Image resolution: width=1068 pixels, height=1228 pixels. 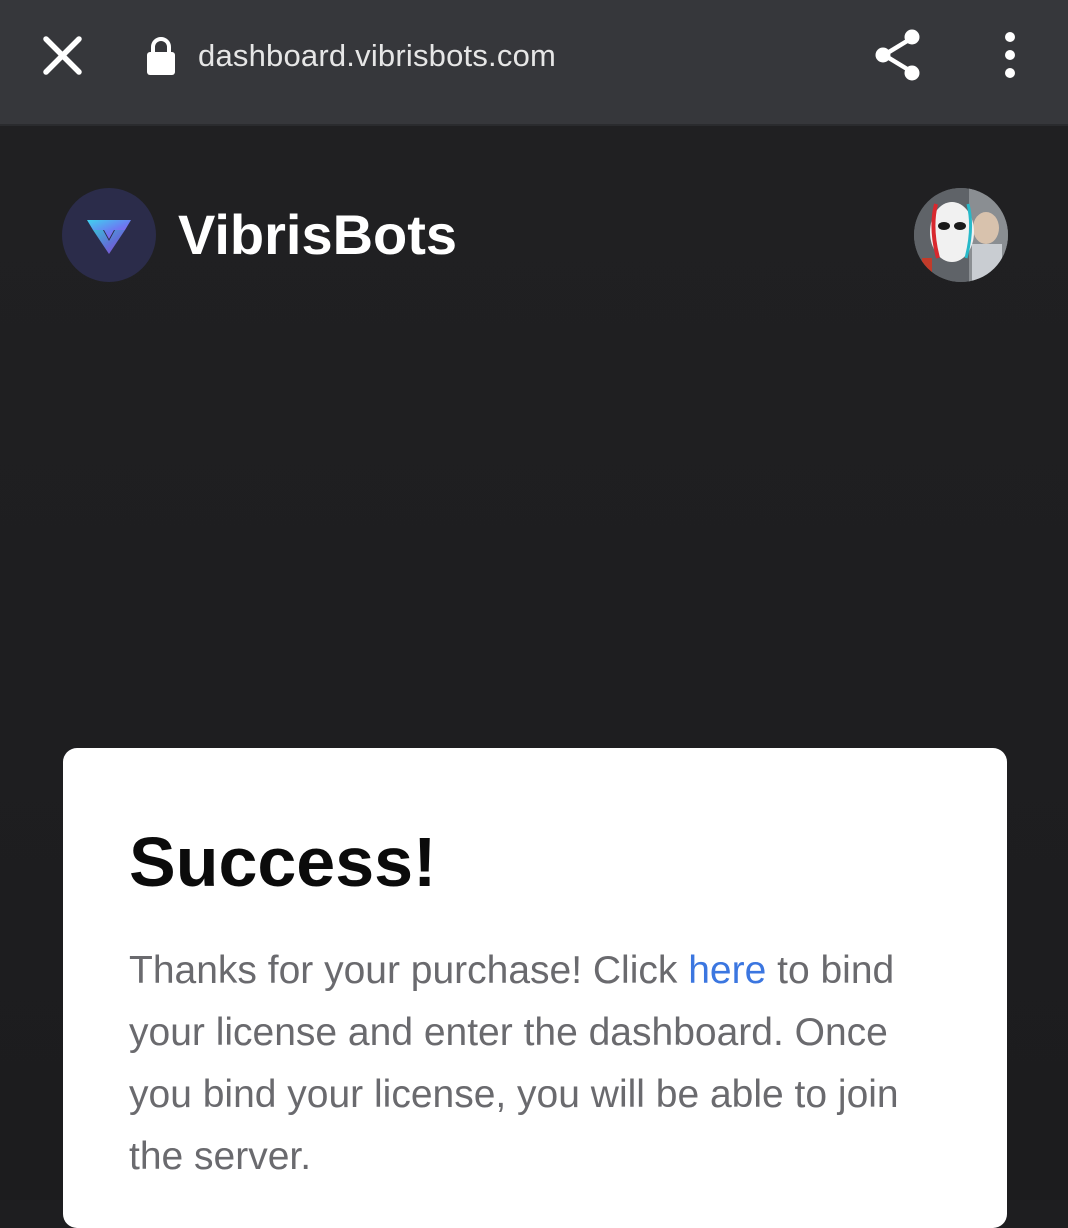 I want to click on brand-logo, so click(x=109, y=235).